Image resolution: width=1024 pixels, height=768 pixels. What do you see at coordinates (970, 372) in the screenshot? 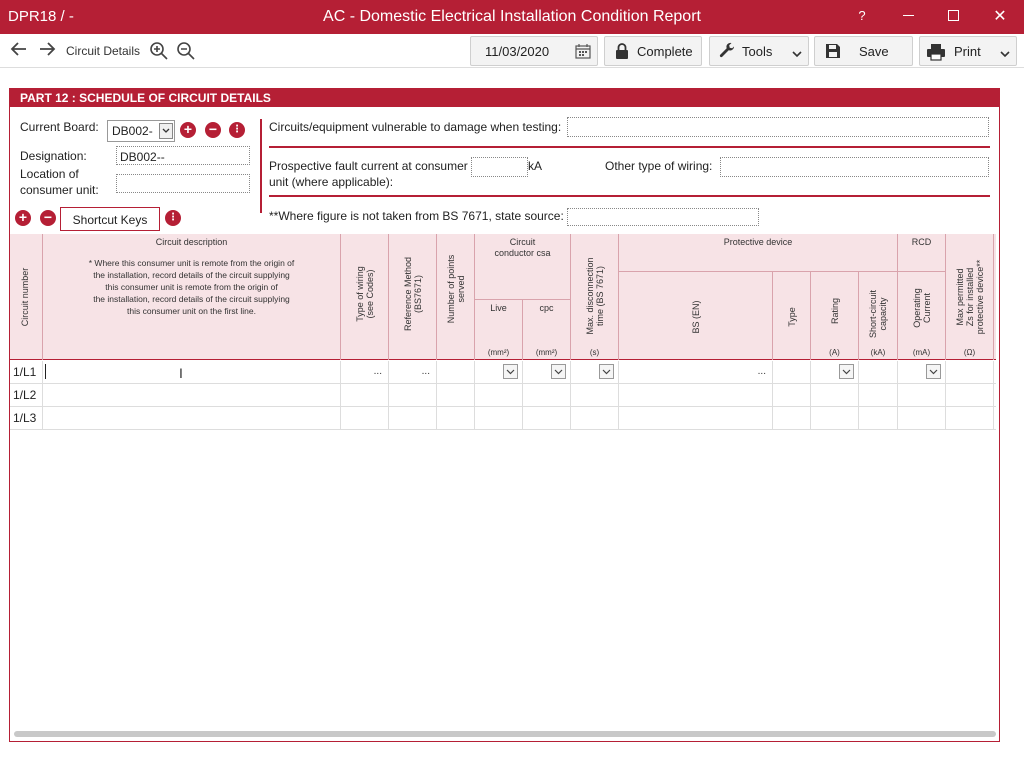
I see `max-zs-input` at bounding box center [970, 372].